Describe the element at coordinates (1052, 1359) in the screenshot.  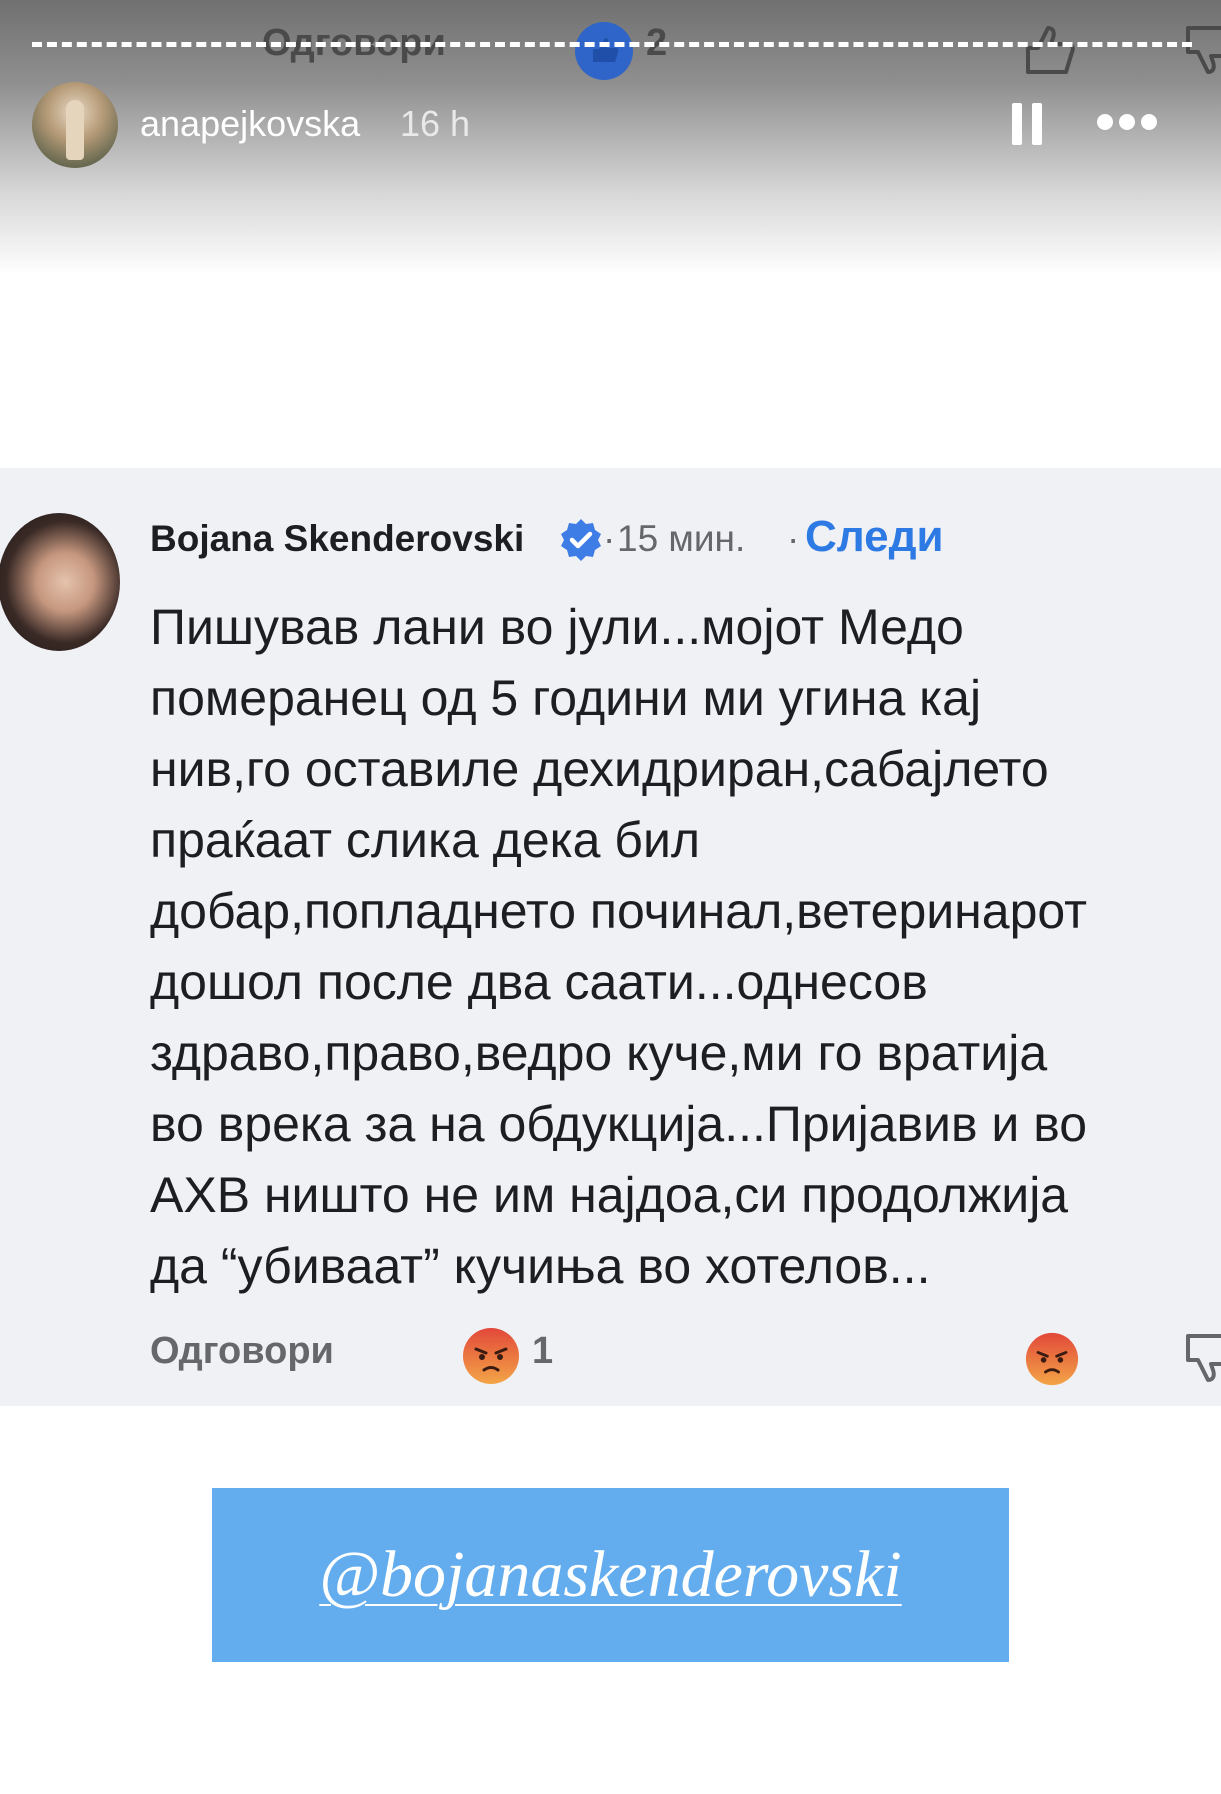
I see `angry-react-button-icon` at that location.